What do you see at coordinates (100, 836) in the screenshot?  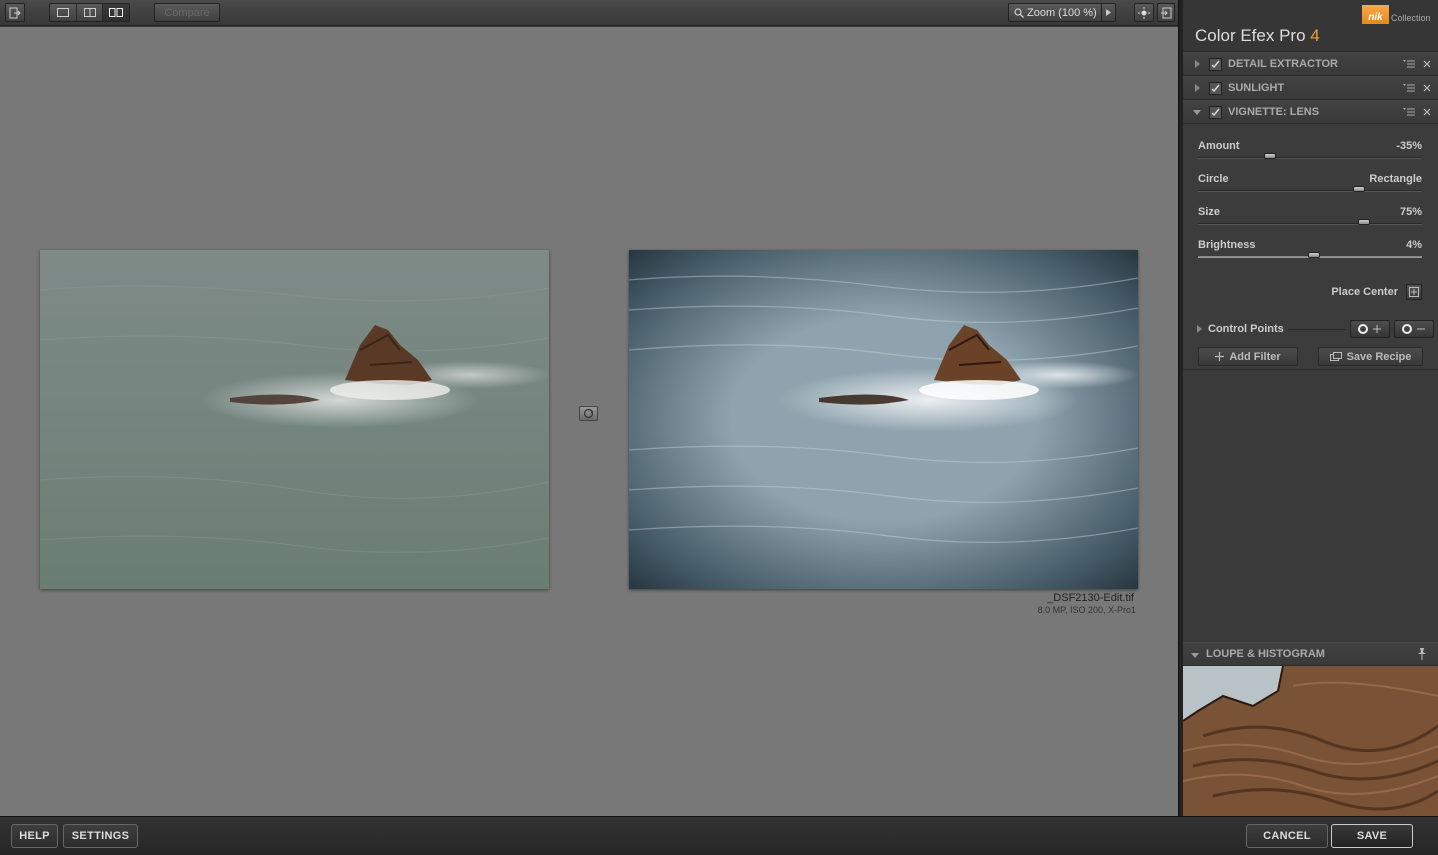 I see `settings-button: SETTINGS` at bounding box center [100, 836].